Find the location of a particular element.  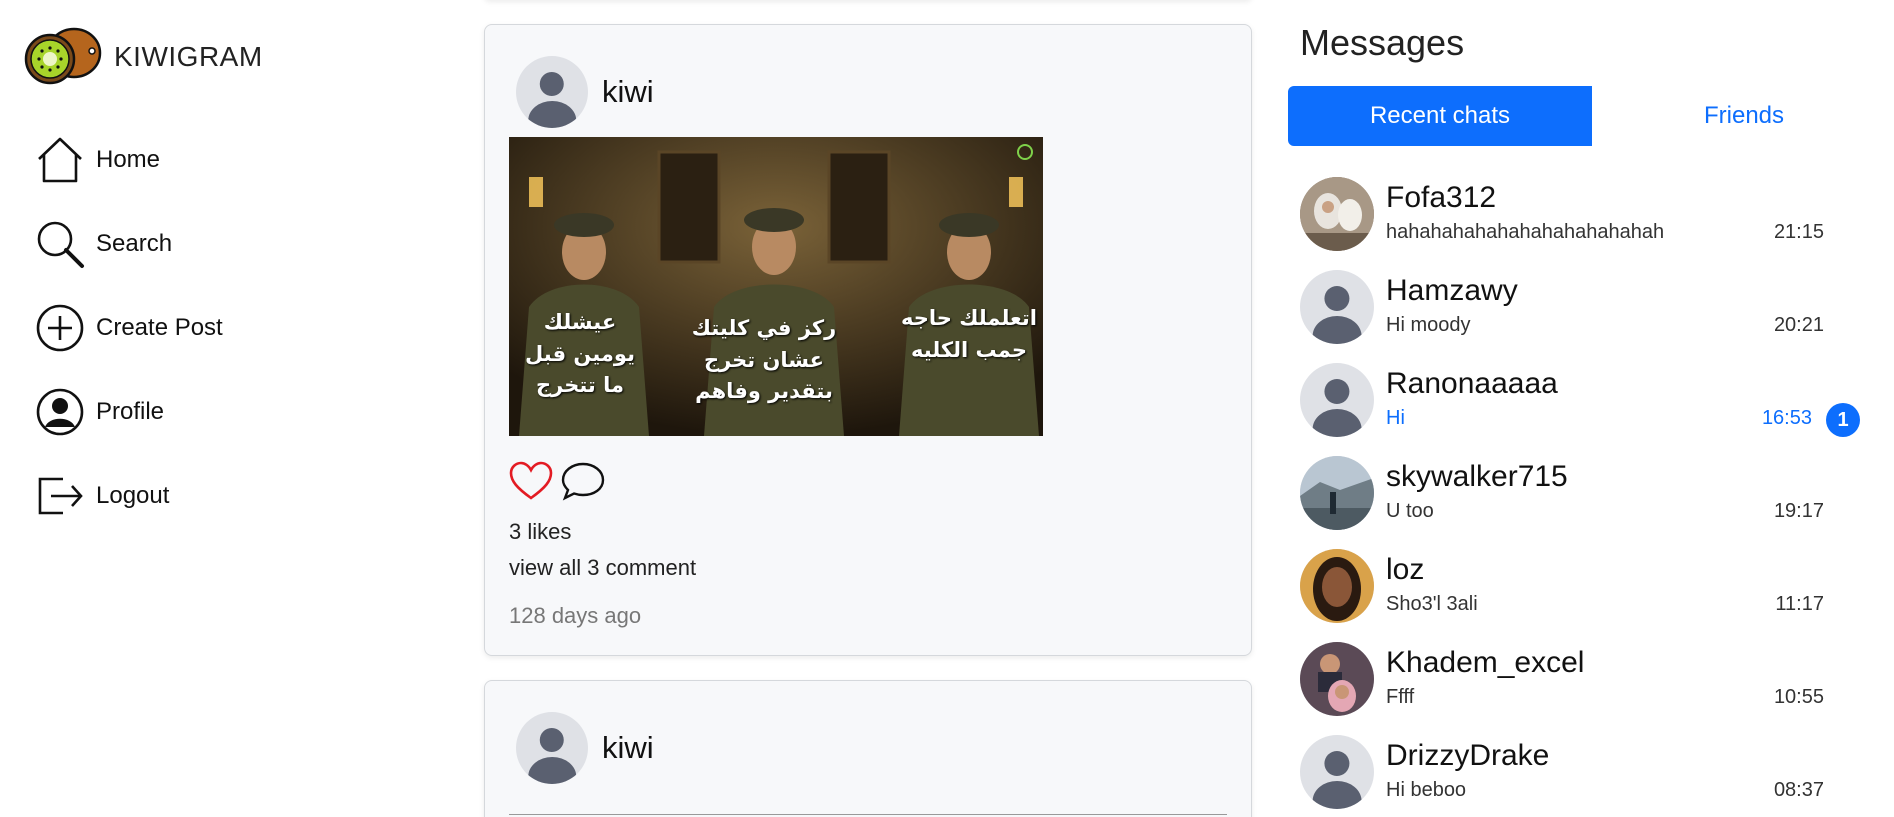

nav-item-home: Home is located at coordinates (128, 160).